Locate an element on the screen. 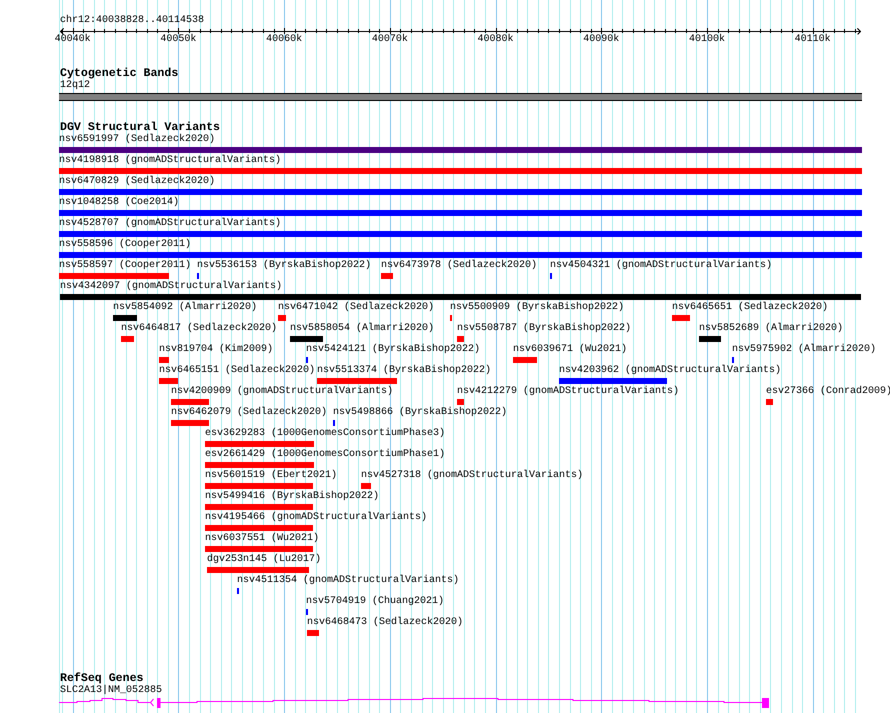 This screenshot has width=890, height=713. band-label: 12q12 is located at coordinates (75, 85).